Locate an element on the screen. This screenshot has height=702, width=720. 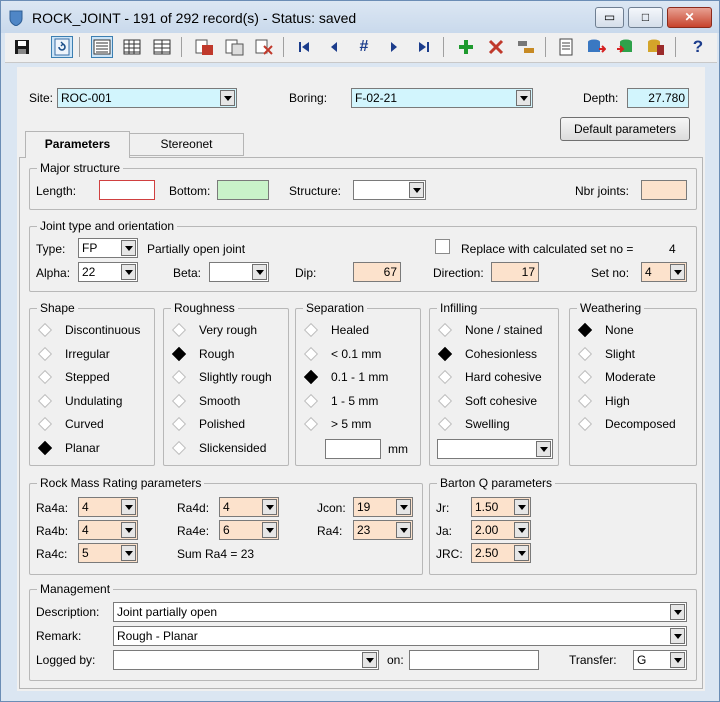
separation-option: < 0.1 mm is located at coordinates (343, 354).